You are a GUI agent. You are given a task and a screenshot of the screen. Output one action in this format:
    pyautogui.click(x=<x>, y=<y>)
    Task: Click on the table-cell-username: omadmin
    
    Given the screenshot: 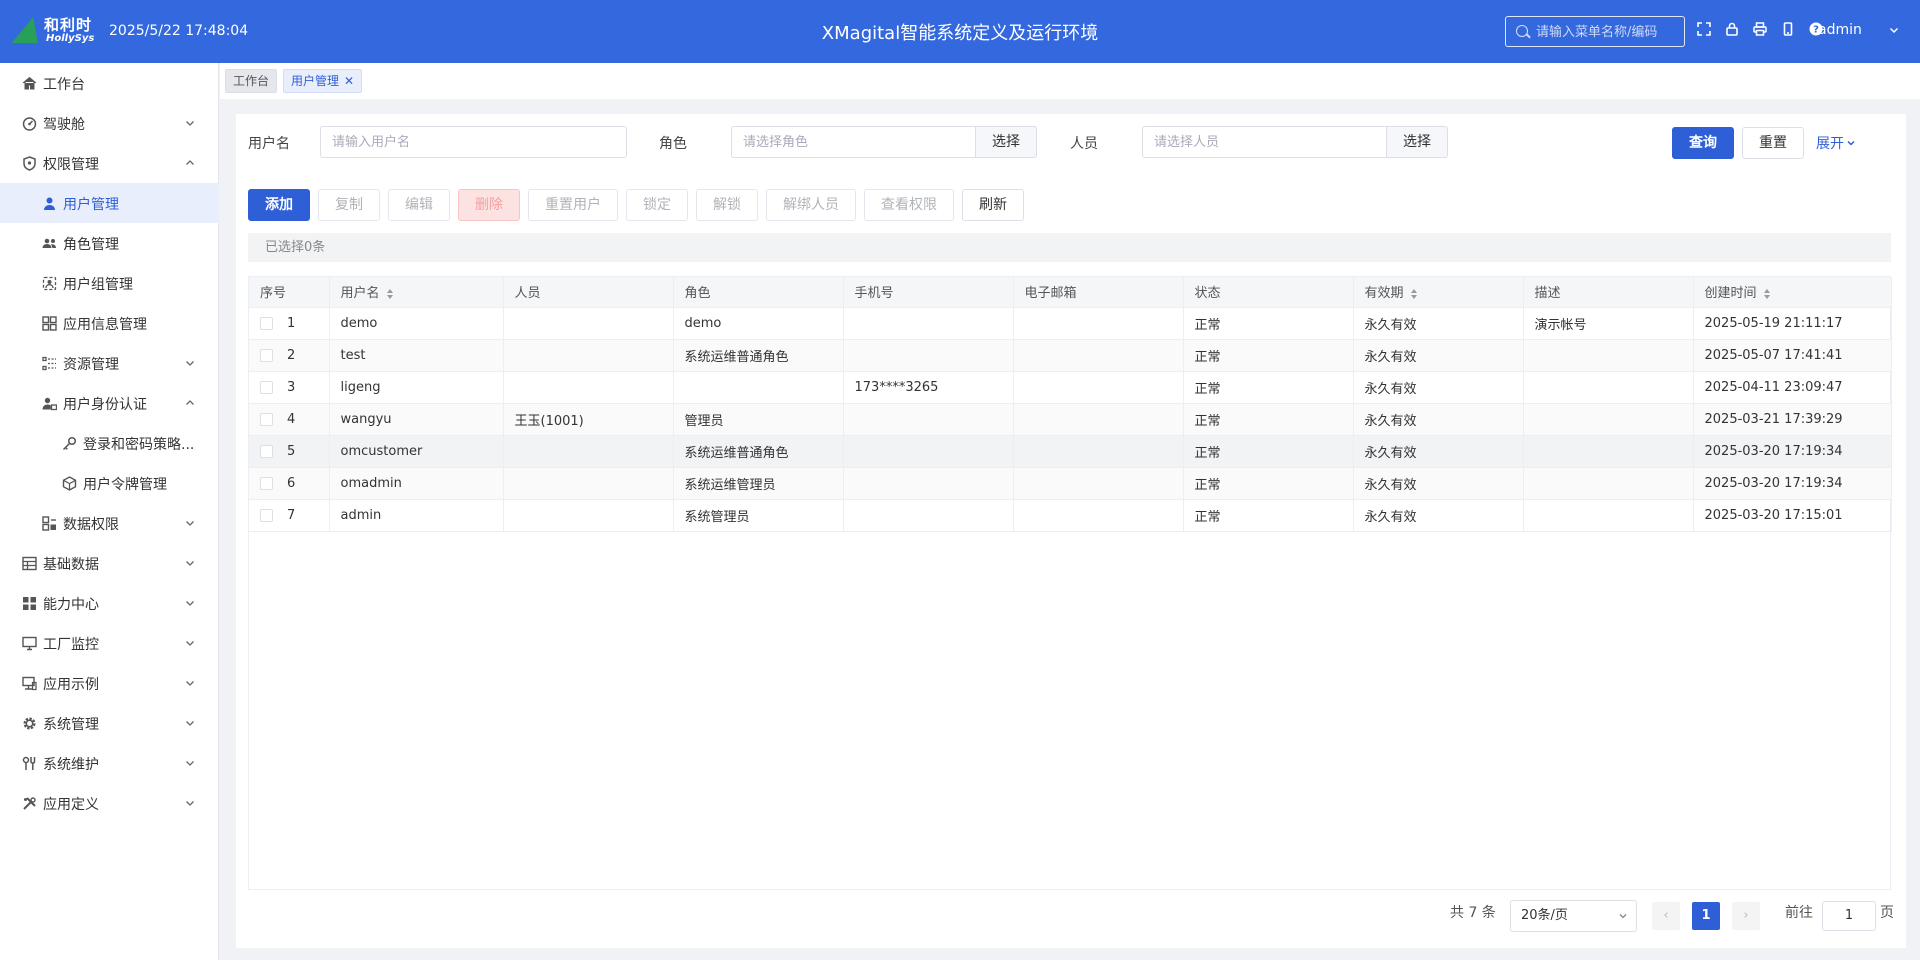 What is the action you would take?
    pyautogui.click(x=416, y=483)
    